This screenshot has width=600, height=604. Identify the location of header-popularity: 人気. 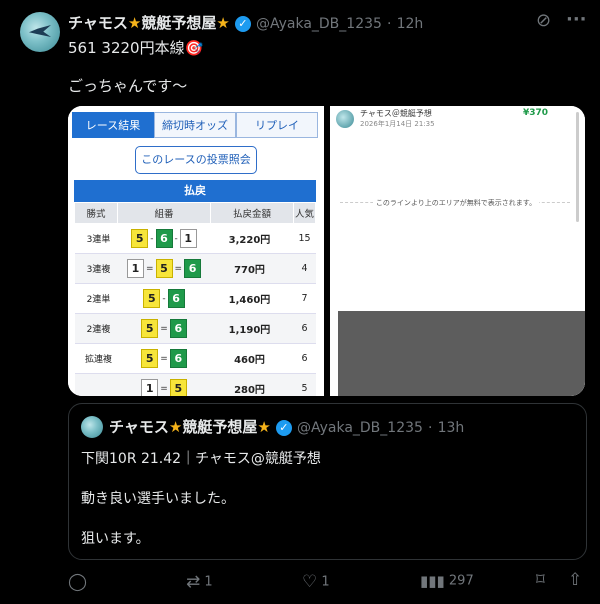
(304, 213).